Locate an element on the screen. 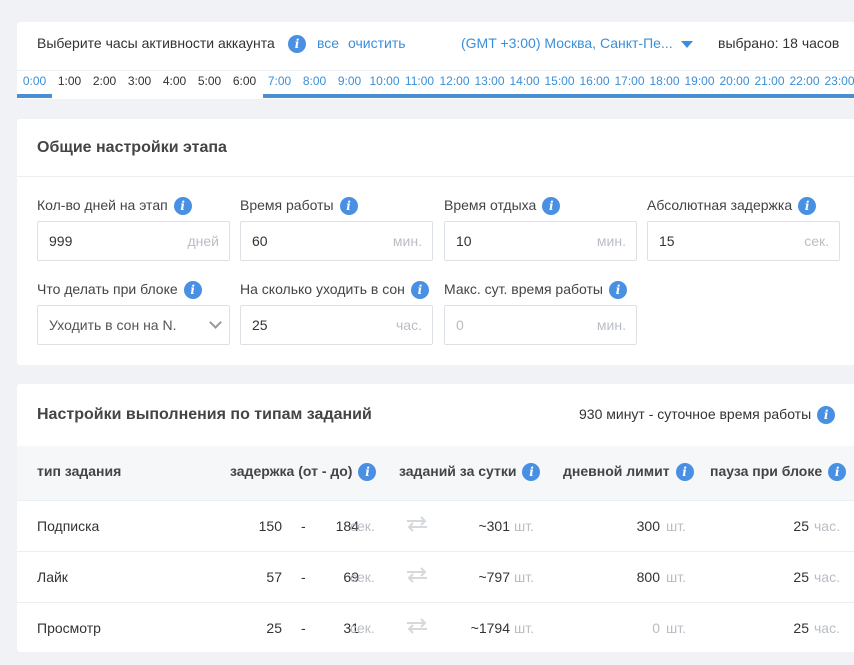 The width and height of the screenshot is (854, 665). select-all-link: все is located at coordinates (328, 43).